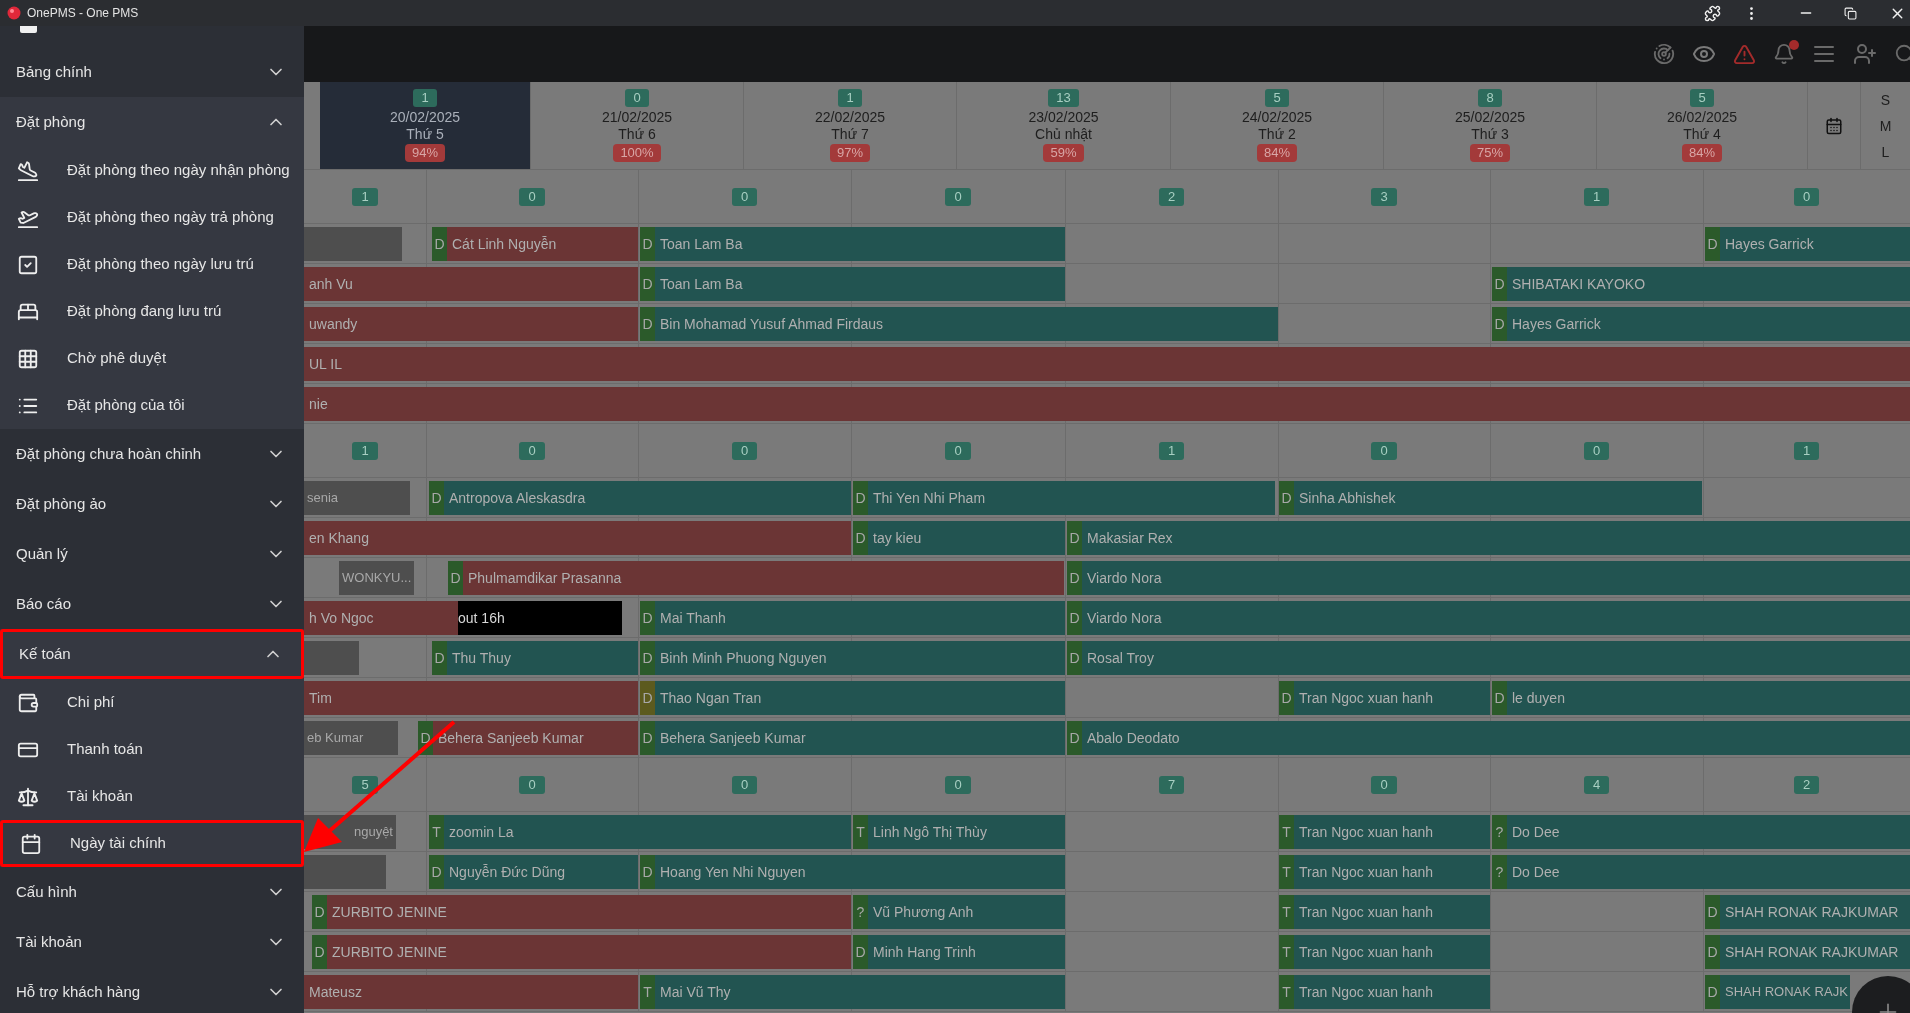 The image size is (1910, 1013). Describe the element at coordinates (357, 498) in the screenshot. I see `blocked-bar: senia` at that location.